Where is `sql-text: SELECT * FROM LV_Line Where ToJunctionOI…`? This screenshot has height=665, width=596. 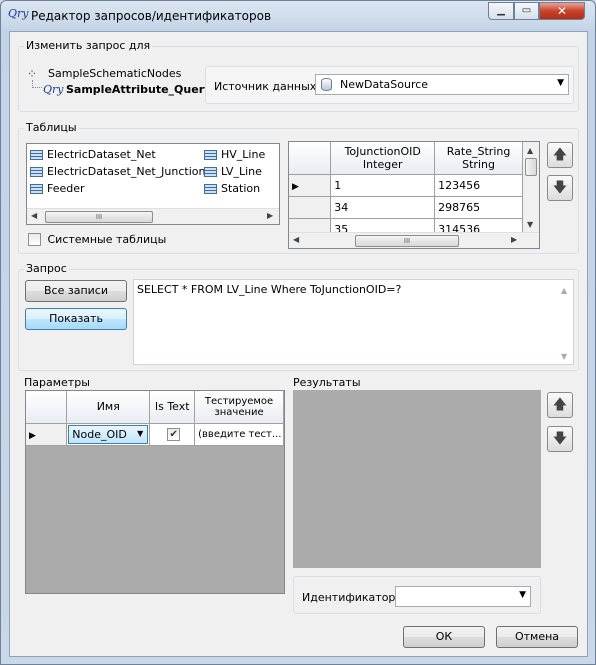 sql-text: SELECT * FROM LV_Line Where ToJunctionOI… is located at coordinates (269, 289).